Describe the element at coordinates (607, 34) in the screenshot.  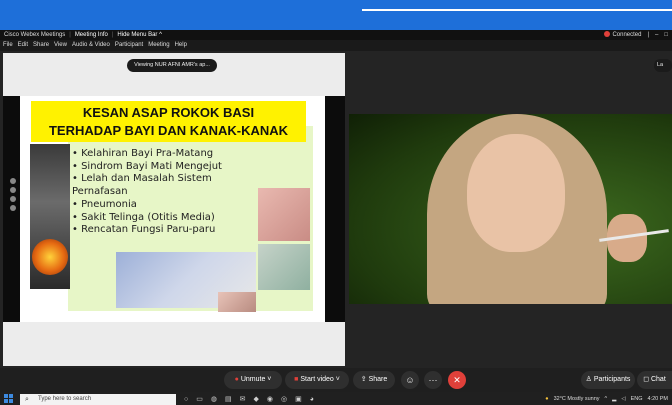
I see `connected-icon` at that location.